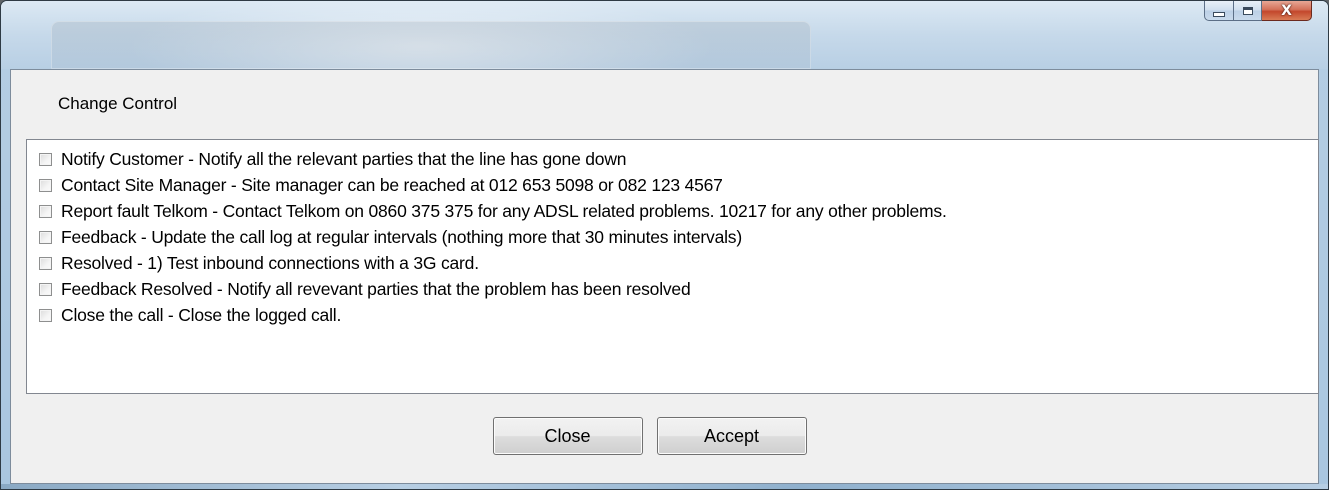 The width and height of the screenshot is (1329, 490). I want to click on maximize-icon, so click(1247, 10).